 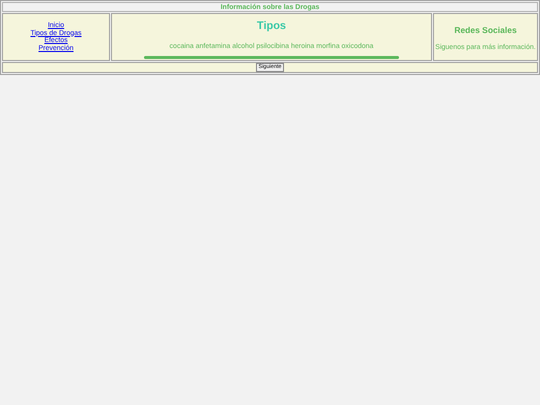 What do you see at coordinates (271, 26) in the screenshot?
I see `section-heading: Tipos` at bounding box center [271, 26].